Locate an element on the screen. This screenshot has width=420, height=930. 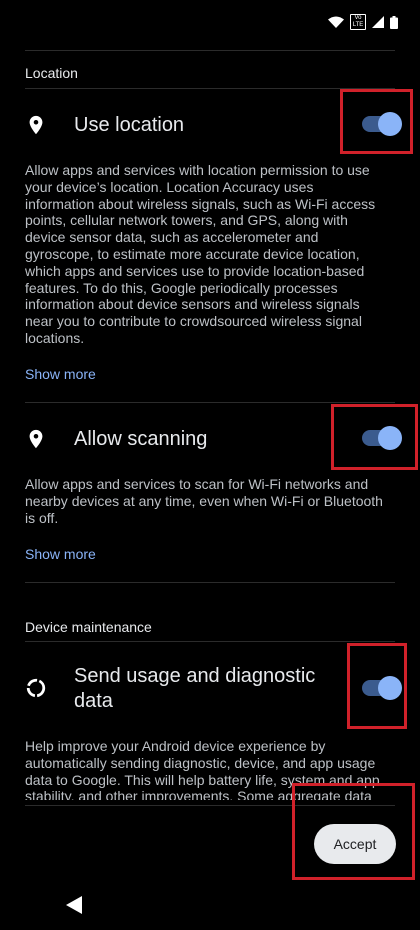
sync-progress-icon is located at coordinates (36, 688).